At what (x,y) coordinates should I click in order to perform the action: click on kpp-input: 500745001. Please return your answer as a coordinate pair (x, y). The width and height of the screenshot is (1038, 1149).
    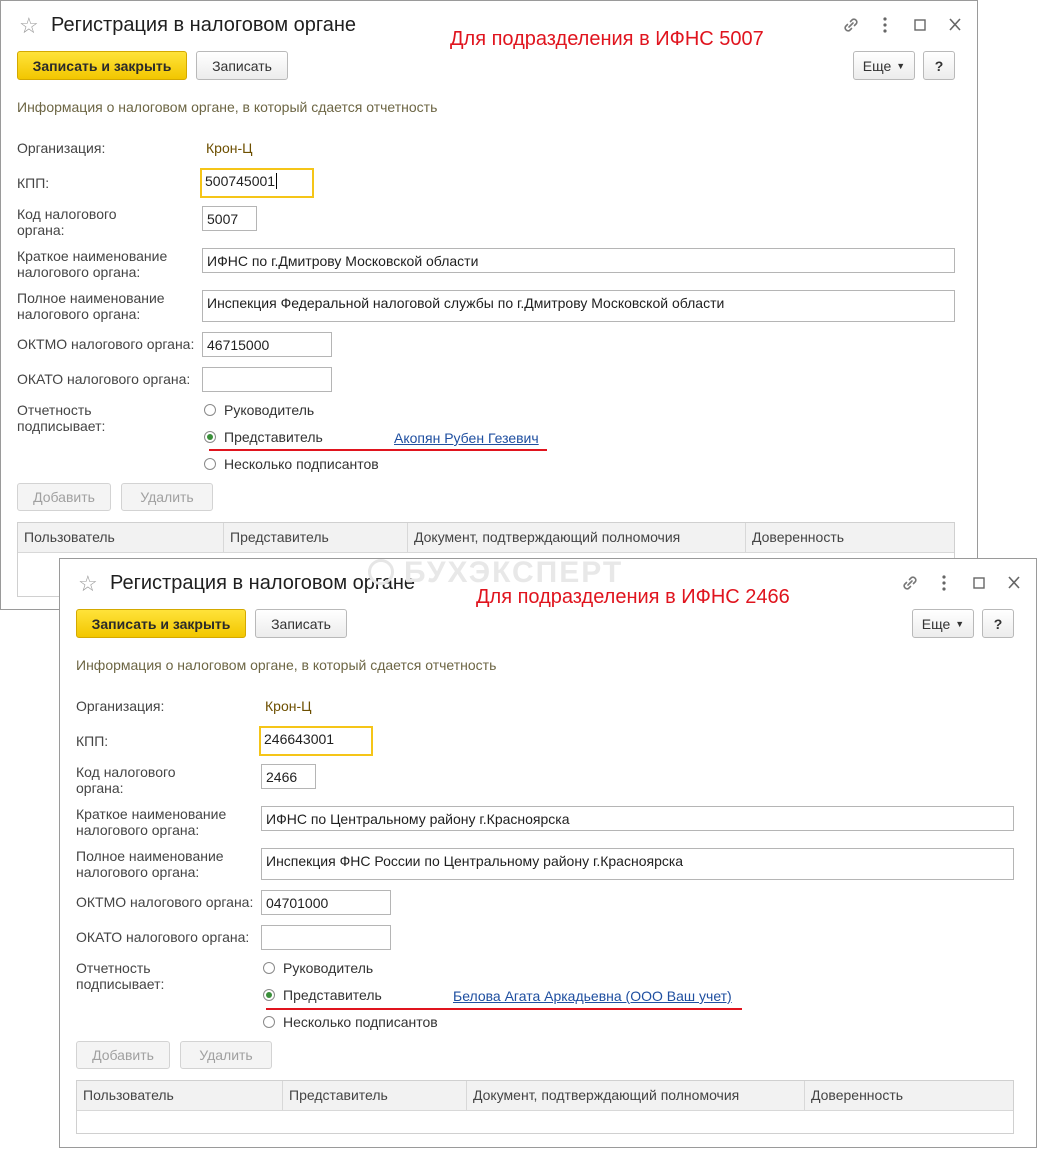
    Looking at the image, I should click on (257, 183).